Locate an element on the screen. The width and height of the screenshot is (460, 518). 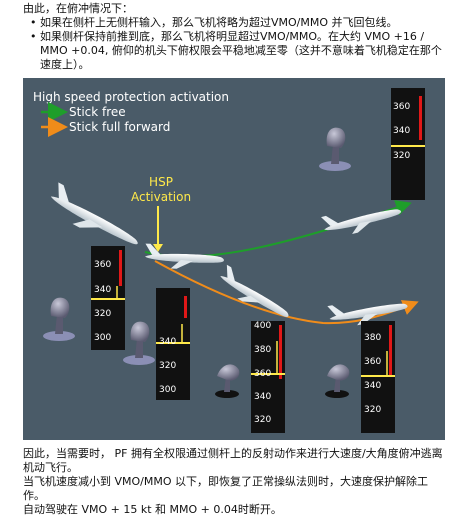
intro-heading: 由此，在俯冲情况下： is located at coordinates (78, 8).